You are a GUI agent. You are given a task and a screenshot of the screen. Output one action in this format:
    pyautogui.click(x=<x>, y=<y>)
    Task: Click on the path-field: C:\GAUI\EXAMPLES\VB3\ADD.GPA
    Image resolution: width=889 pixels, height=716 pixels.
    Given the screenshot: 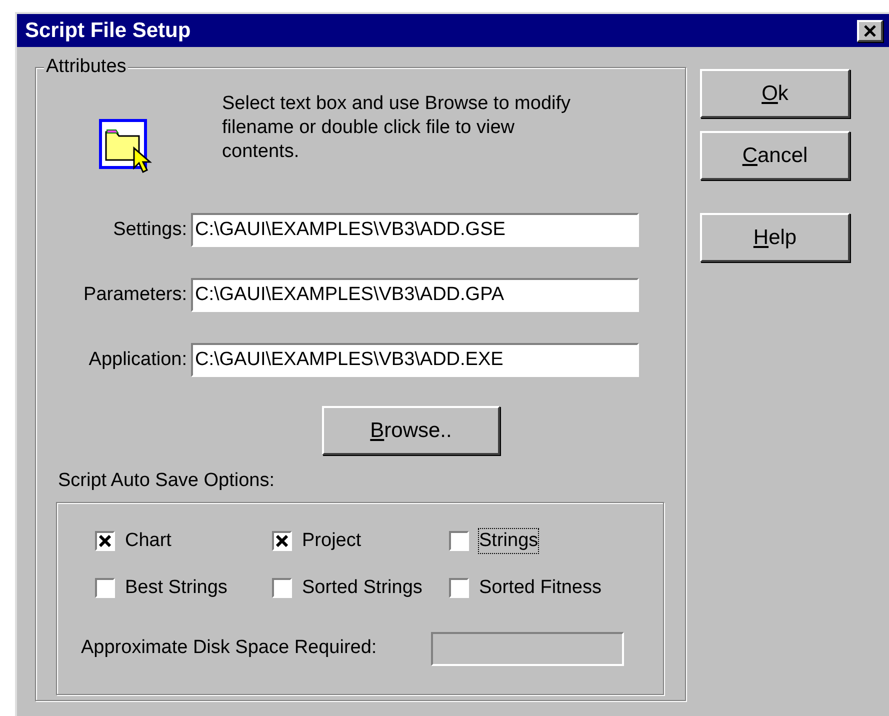 What is the action you would take?
    pyautogui.click(x=415, y=295)
    